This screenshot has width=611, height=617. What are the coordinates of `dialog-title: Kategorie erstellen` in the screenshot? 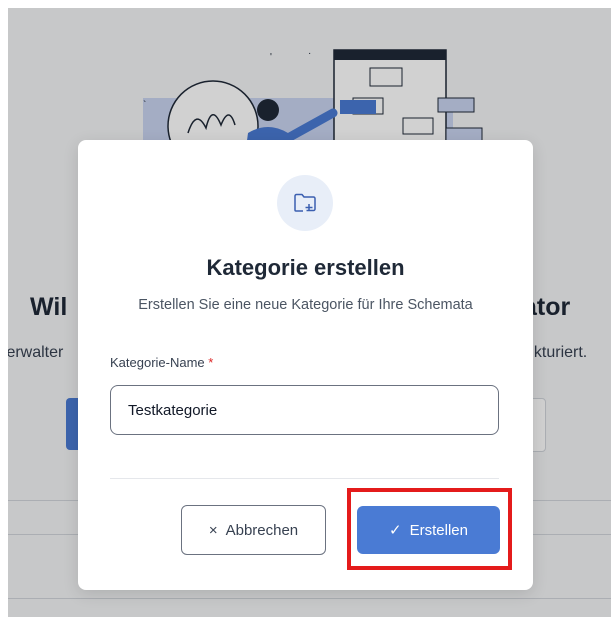 It's located at (305, 267).